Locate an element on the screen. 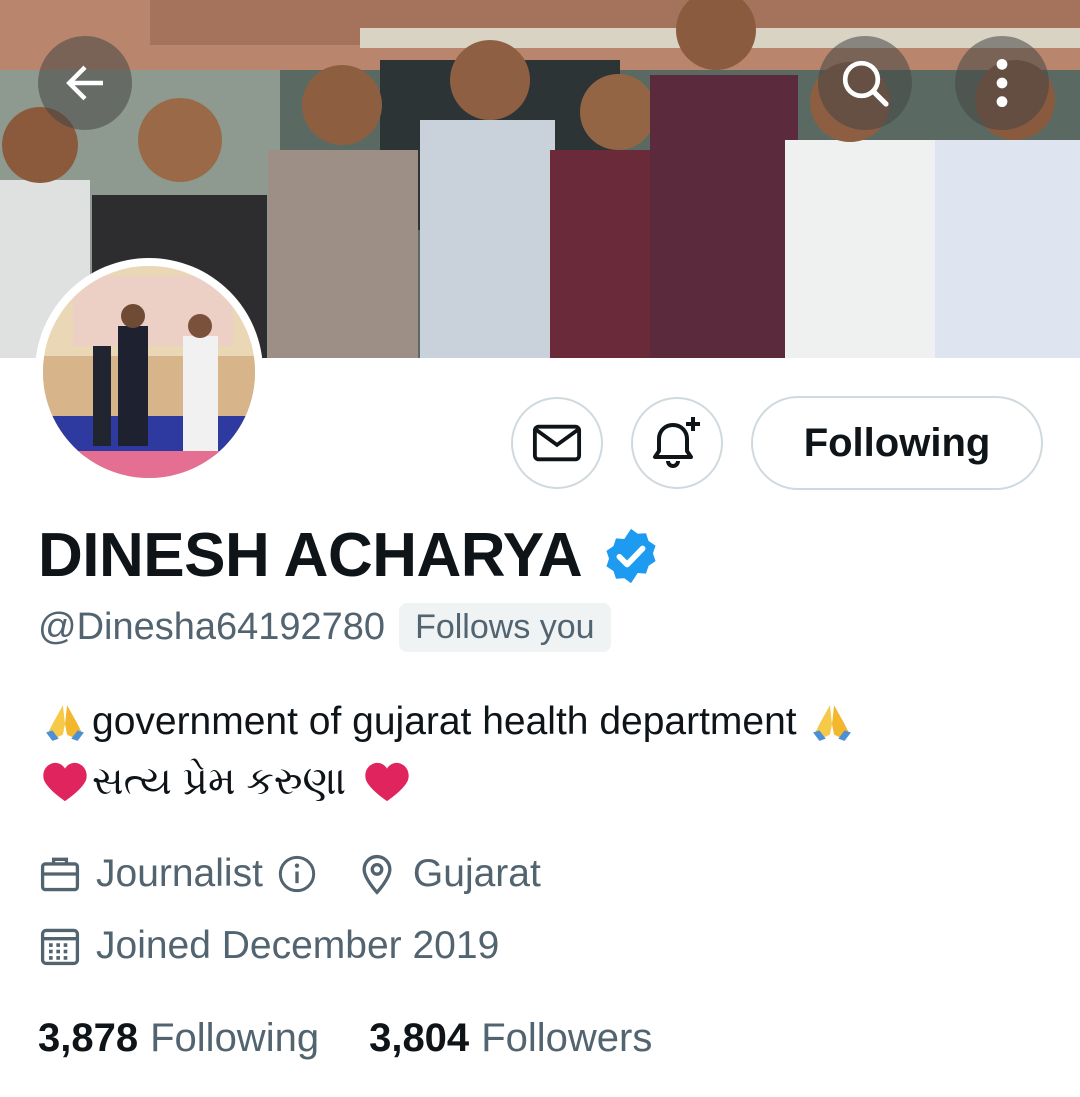 Image resolution: width=1080 pixels, height=1097 pixels. profile-meta-row: Journalist Gujarat is located at coordinates (289, 874).